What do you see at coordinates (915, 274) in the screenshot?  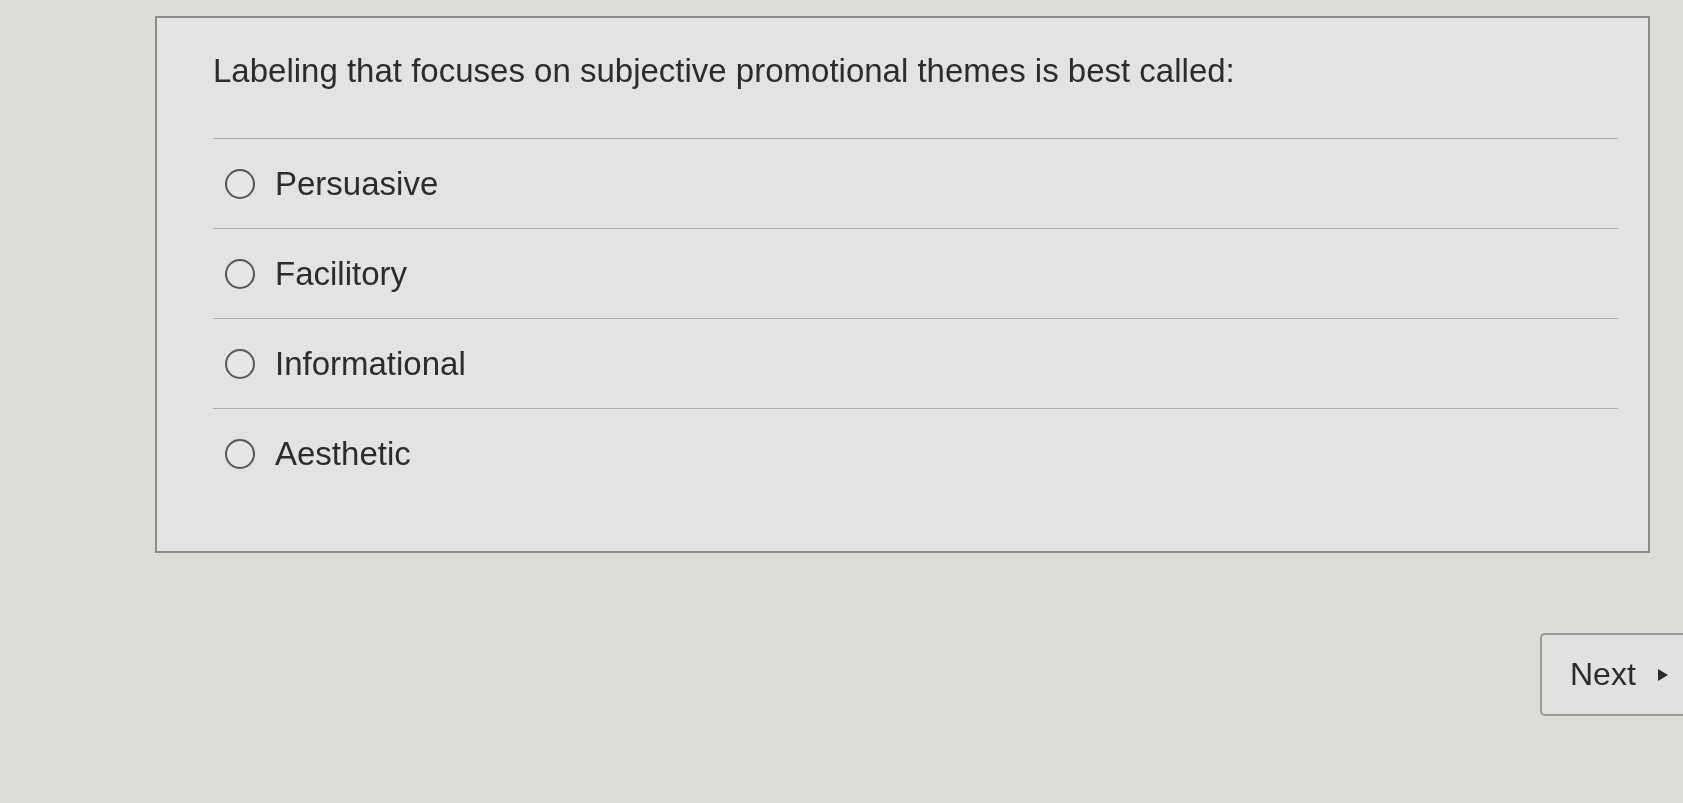 I see `answer-option: Facilitory` at bounding box center [915, 274].